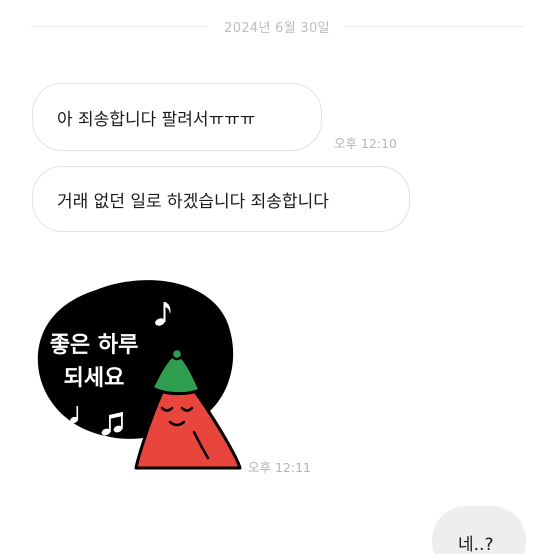  I want to click on incoming-message-bubble: 거래 없던 일로 하겠습니다 죄송합니다, so click(221, 199).